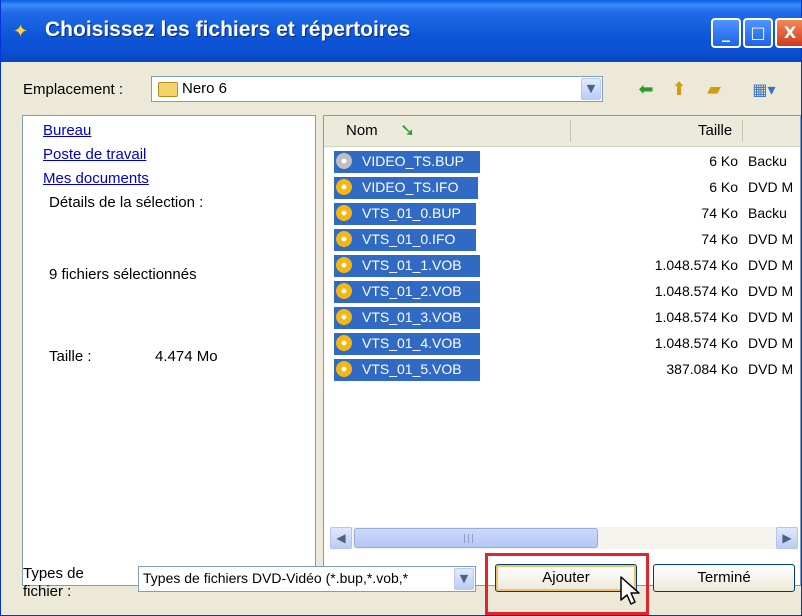 This screenshot has width=802, height=616. What do you see at coordinates (412, 317) in the screenshot?
I see `file-name: VTS_01_3.VOB` at bounding box center [412, 317].